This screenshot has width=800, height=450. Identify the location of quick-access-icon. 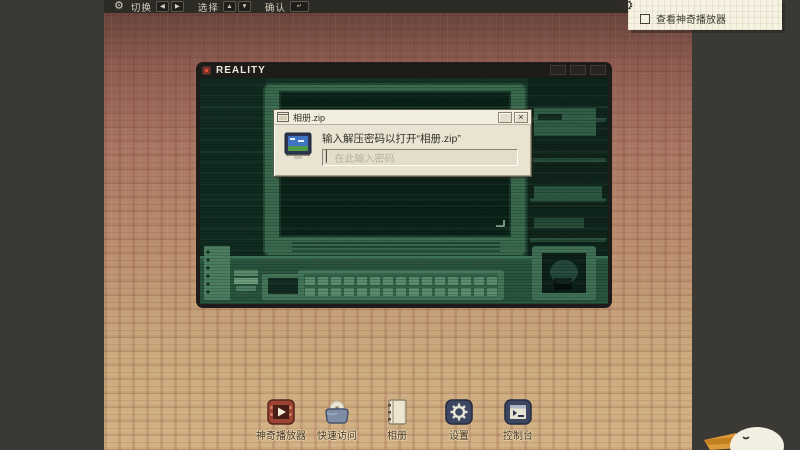
(337, 412).